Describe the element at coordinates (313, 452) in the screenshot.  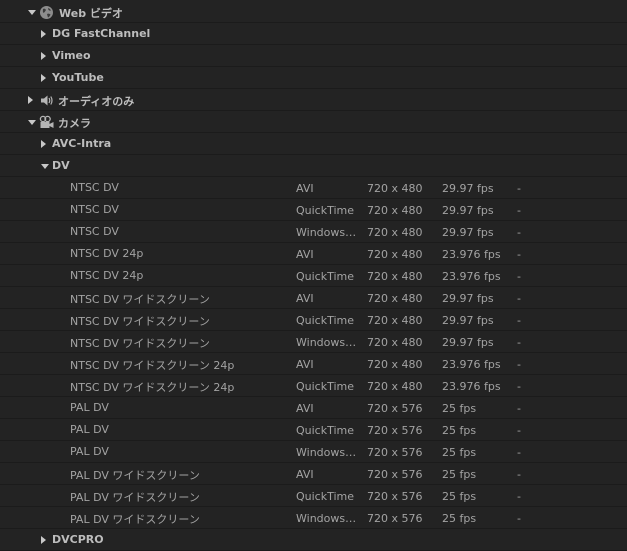
I see `preset-row: PAL DV Windows… 720 x 576 25 fps -` at that location.